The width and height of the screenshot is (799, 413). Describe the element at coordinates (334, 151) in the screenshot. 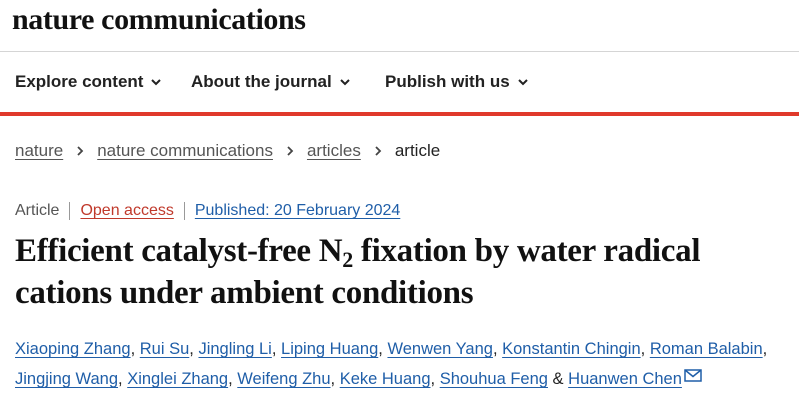

I see `breadcrumb-link-articles: articles` at that location.